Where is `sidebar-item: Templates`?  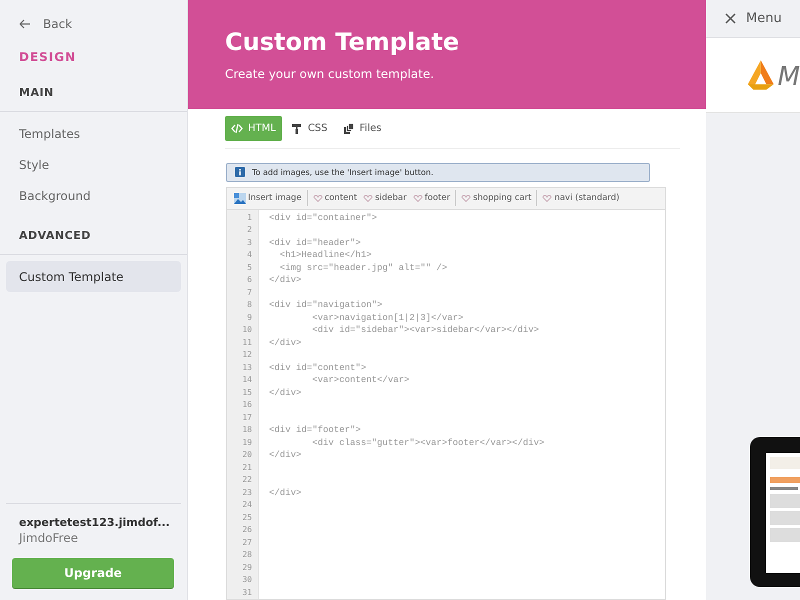 sidebar-item: Templates is located at coordinates (93, 133).